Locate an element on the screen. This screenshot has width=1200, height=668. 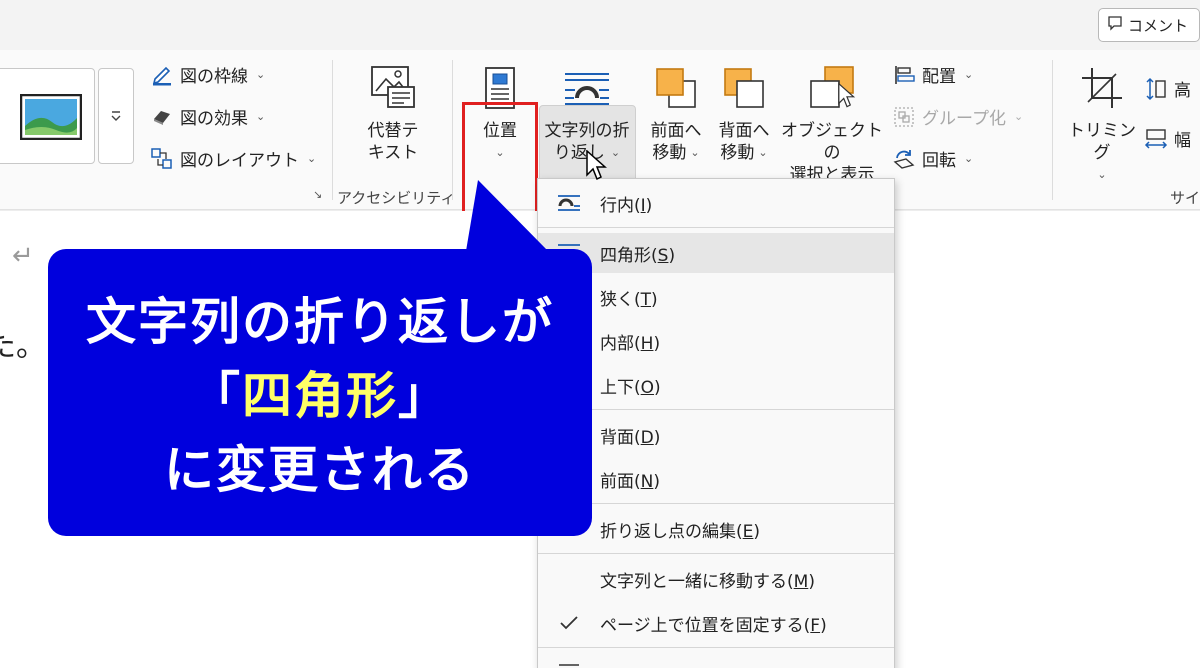
wrap-text-label-1: 文字列の折 is located at coordinates (587, 131).